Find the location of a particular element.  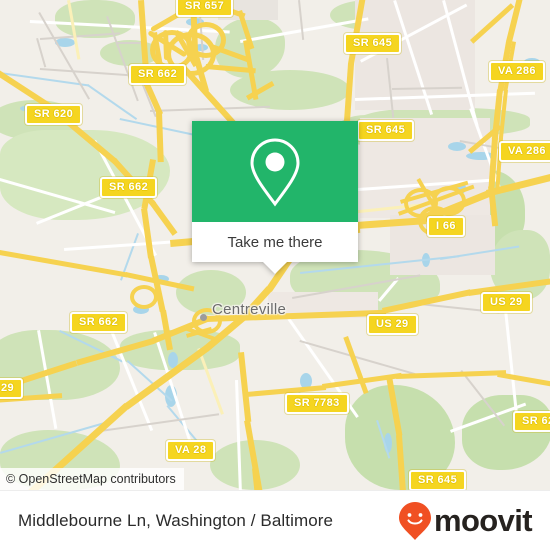

city-marker-dot is located at coordinates (203, 317).